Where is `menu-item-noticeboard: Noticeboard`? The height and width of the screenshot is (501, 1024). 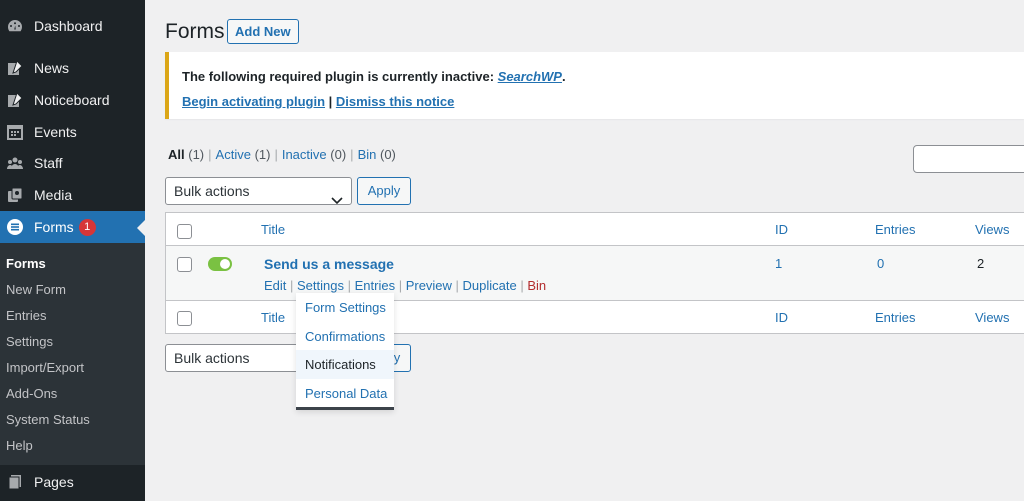 menu-item-noticeboard: Noticeboard is located at coordinates (72, 100).